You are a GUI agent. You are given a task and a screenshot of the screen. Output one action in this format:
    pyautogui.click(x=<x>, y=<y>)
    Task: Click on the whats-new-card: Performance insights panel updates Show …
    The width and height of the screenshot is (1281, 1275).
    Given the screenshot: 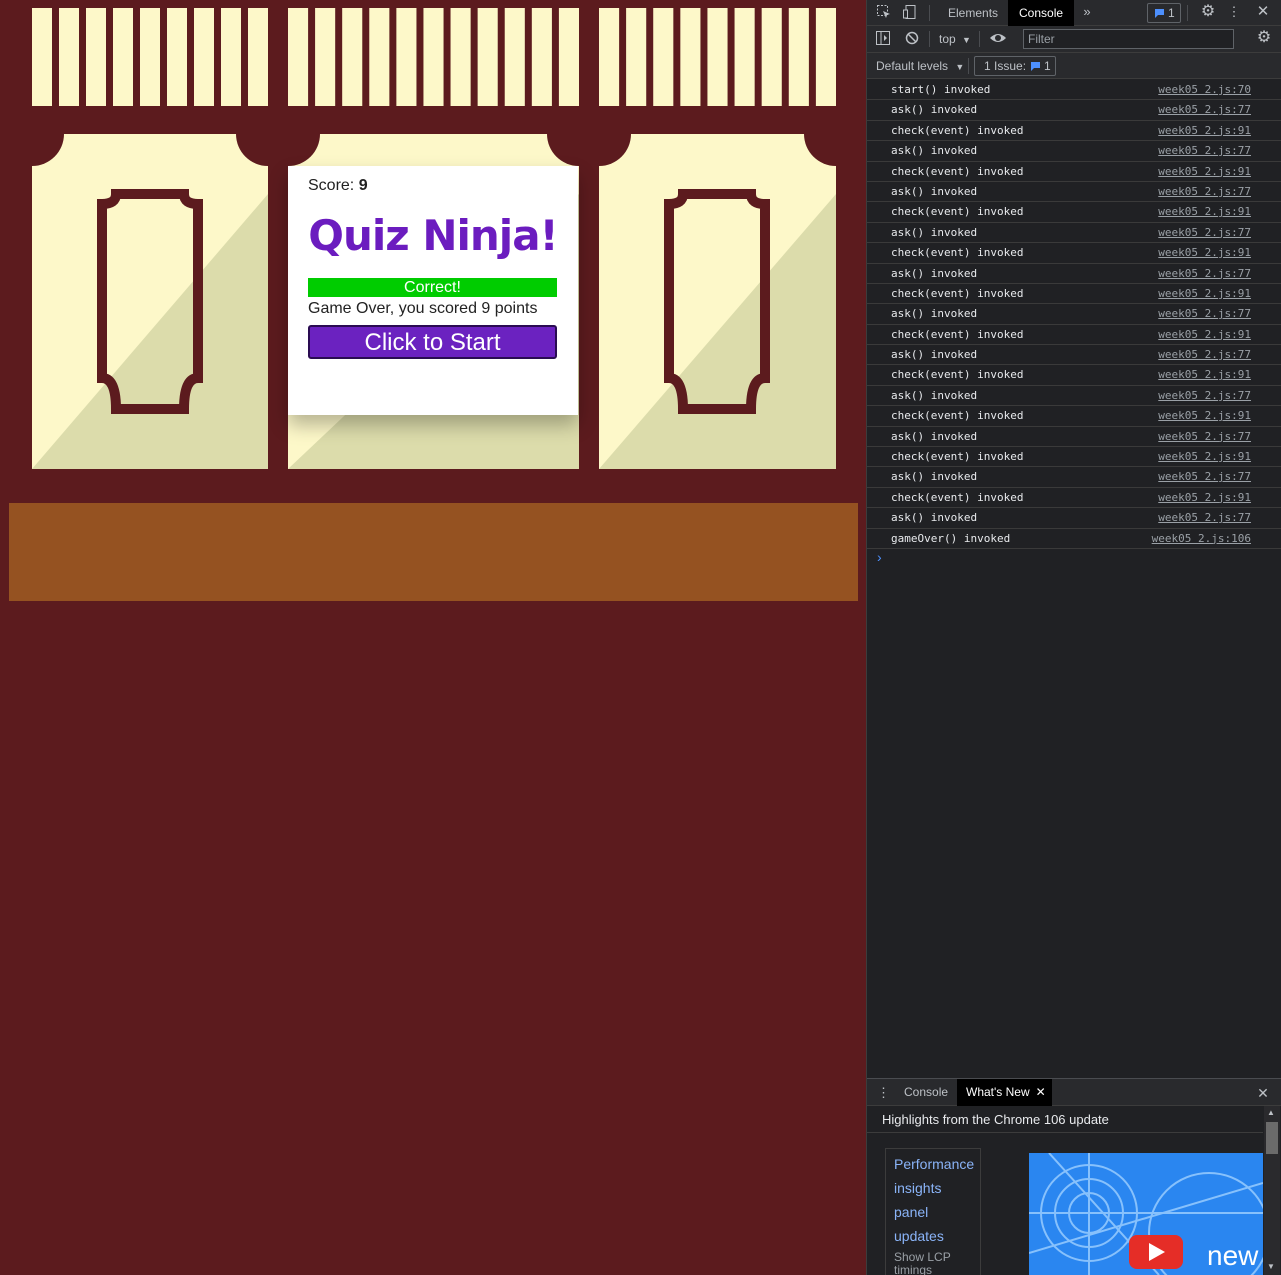 What is the action you would take?
    pyautogui.click(x=933, y=1211)
    